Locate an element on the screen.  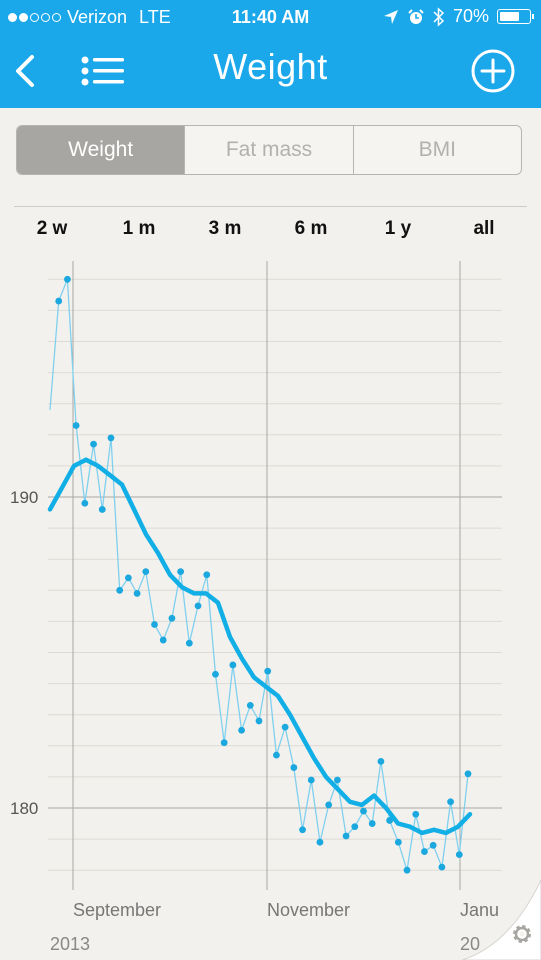
range-all: all is located at coordinates (483, 229).